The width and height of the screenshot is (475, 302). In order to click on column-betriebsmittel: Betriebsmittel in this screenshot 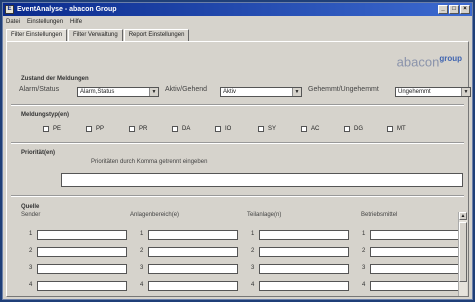, I will do `click(379, 215)`.